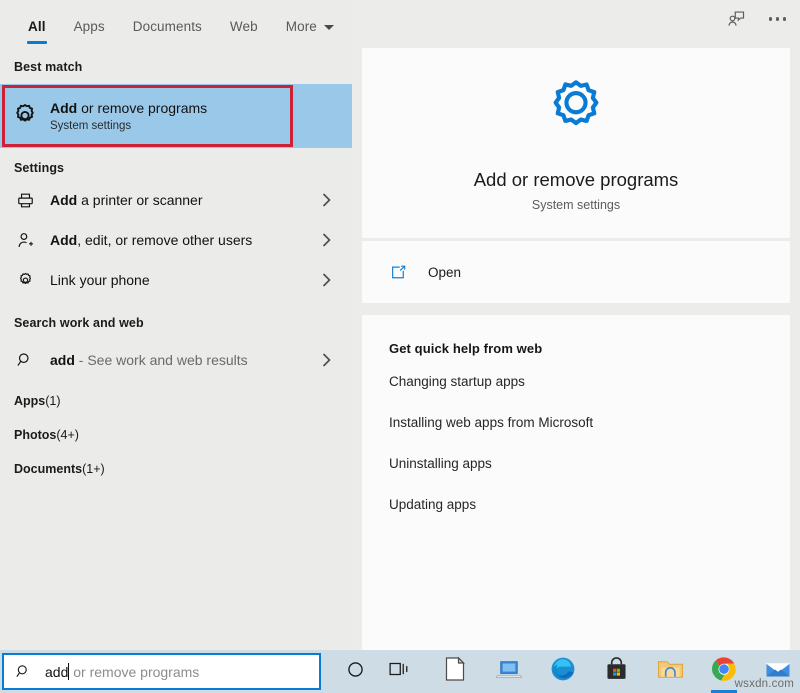  I want to click on cortana-circle-icon, so click(355, 672).